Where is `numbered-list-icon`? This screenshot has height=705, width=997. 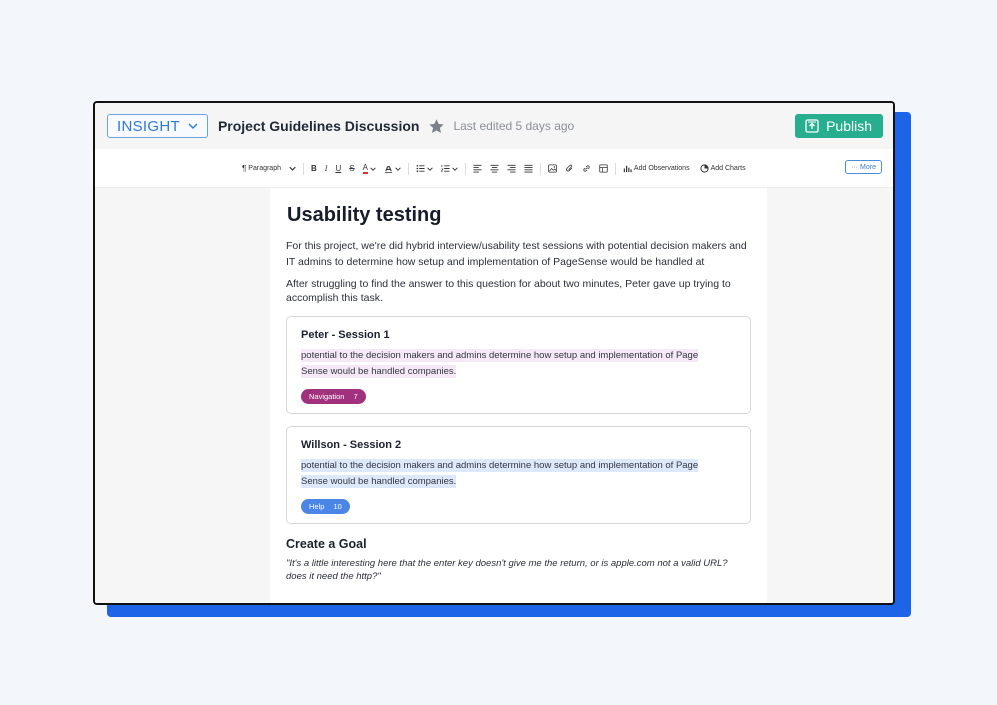
numbered-list-icon is located at coordinates (445, 168).